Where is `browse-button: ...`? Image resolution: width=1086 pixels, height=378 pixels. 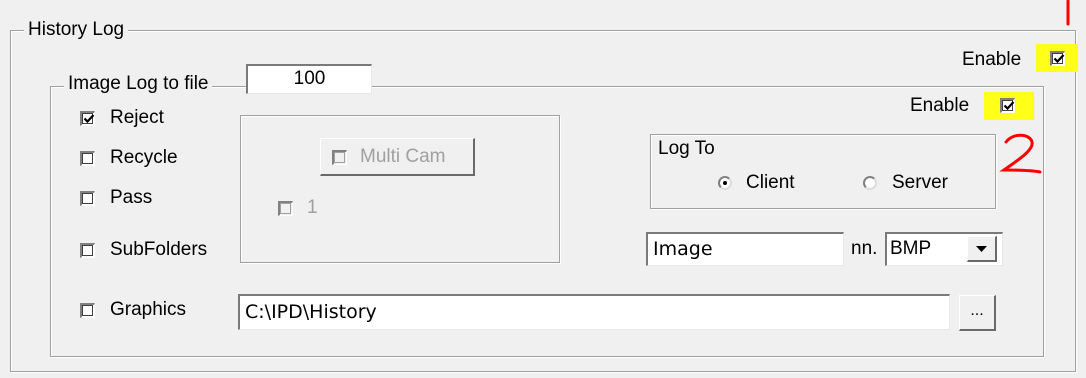 browse-button: ... is located at coordinates (977, 313).